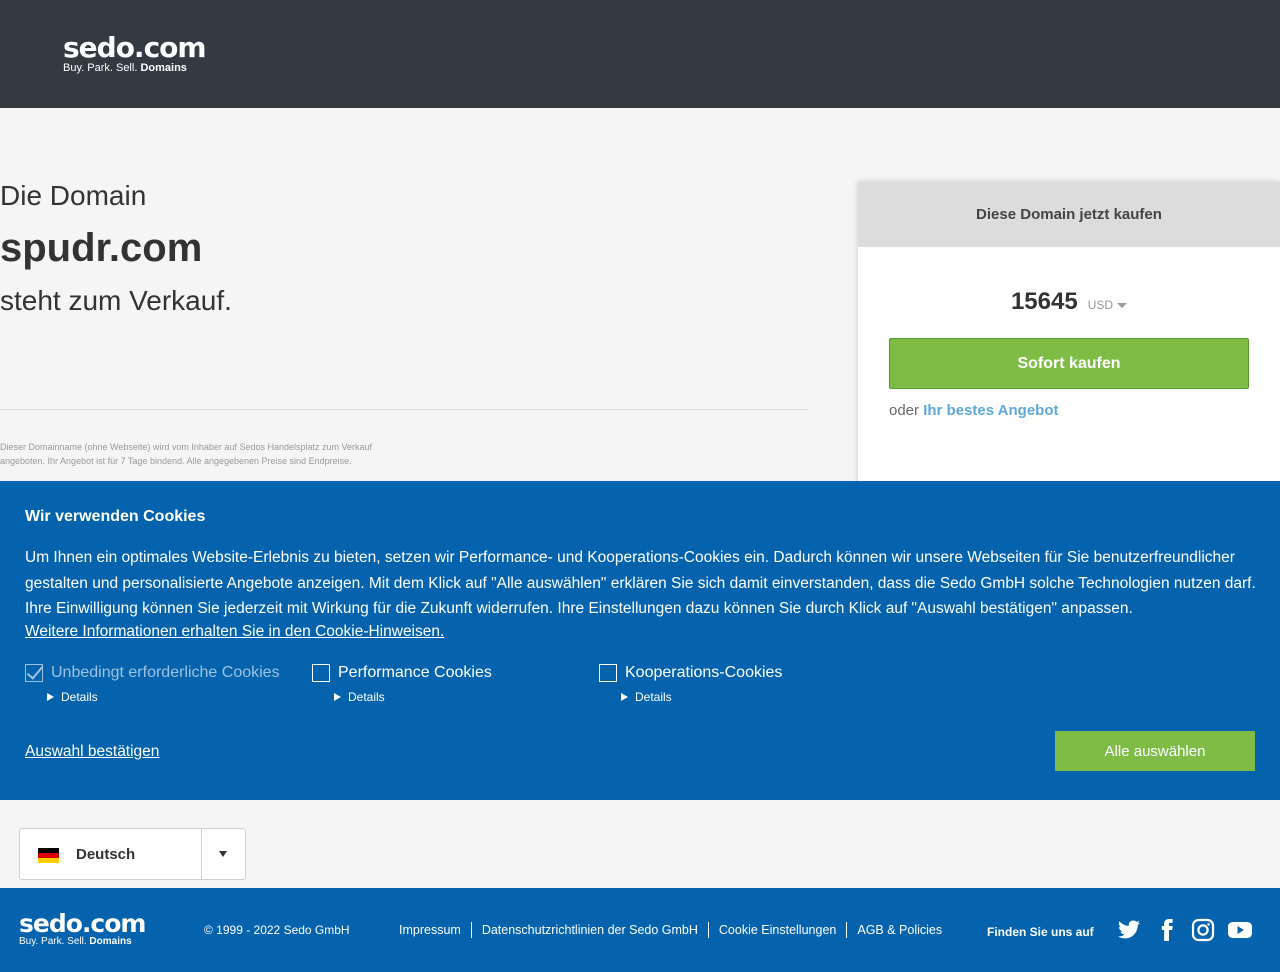 The height and width of the screenshot is (972, 1280). I want to click on sedo-logo: sedo.com Buy. Park. Sell. Domains, so click(135, 53).